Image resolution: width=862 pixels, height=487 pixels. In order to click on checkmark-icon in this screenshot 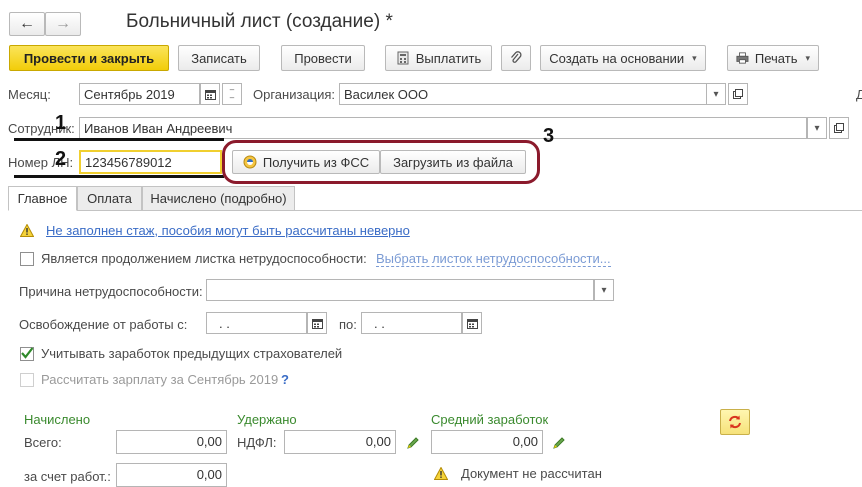, I will do `click(27, 353)`.